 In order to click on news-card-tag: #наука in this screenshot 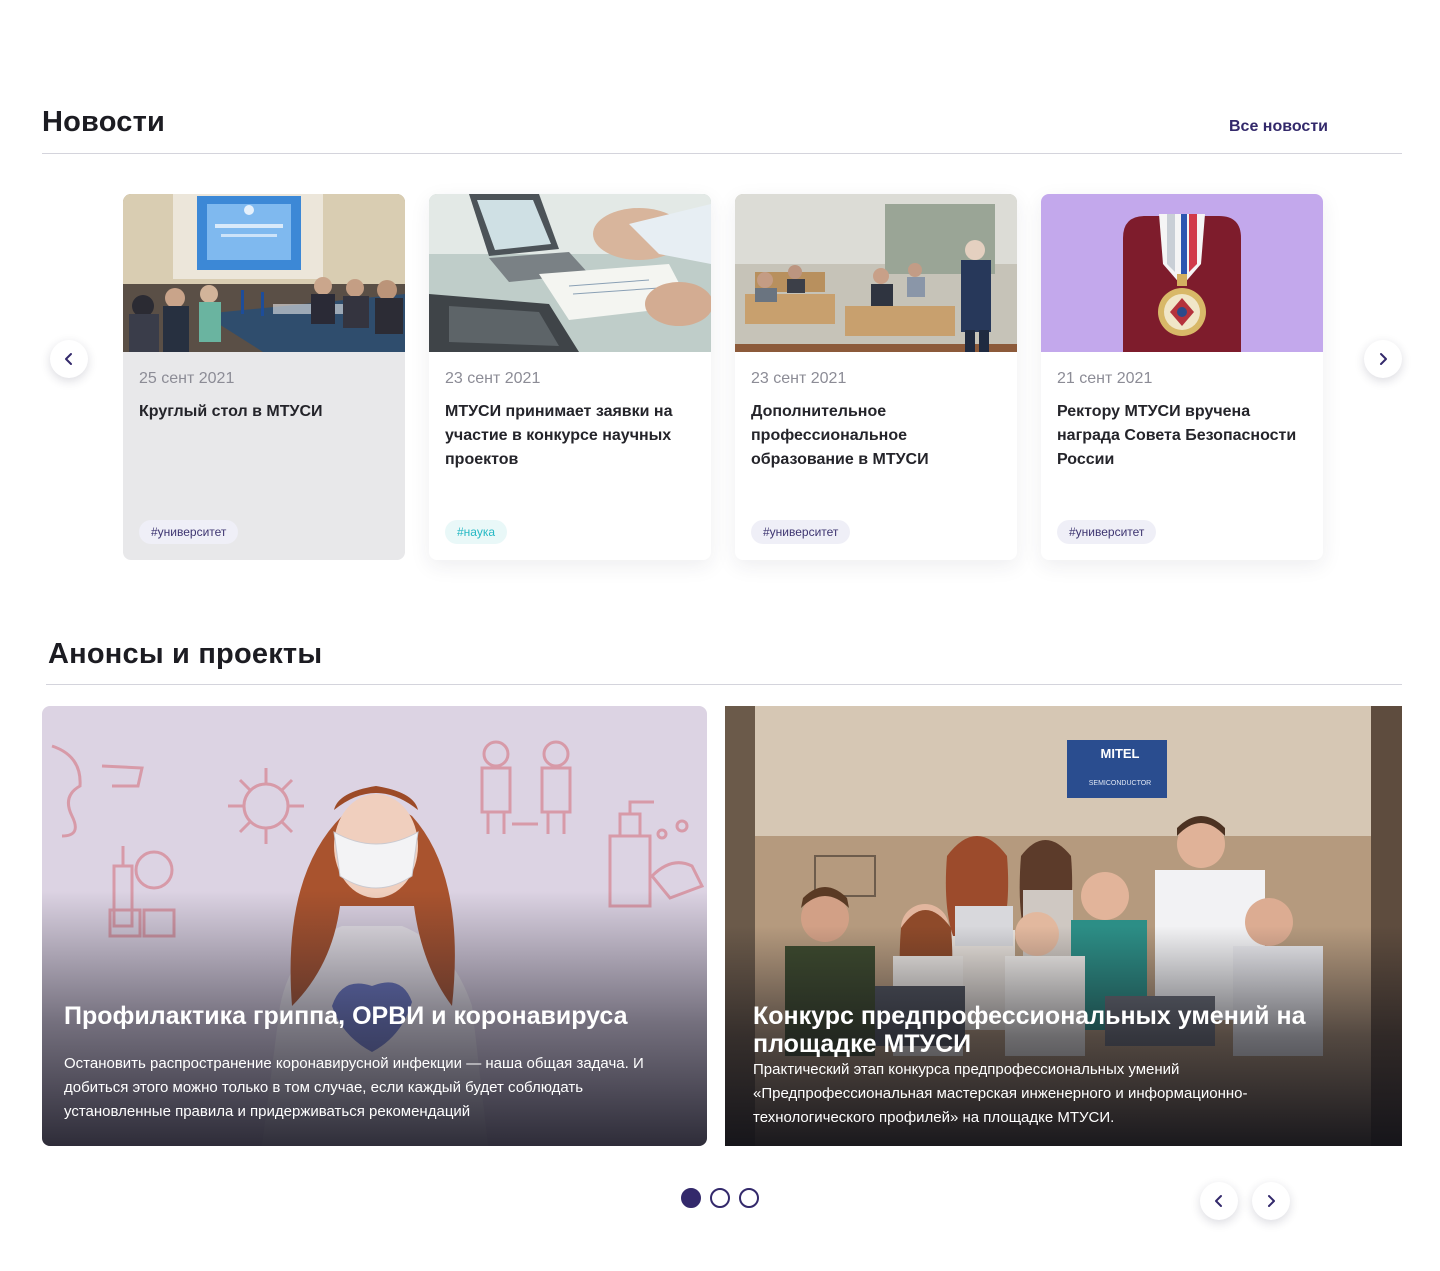, I will do `click(476, 532)`.